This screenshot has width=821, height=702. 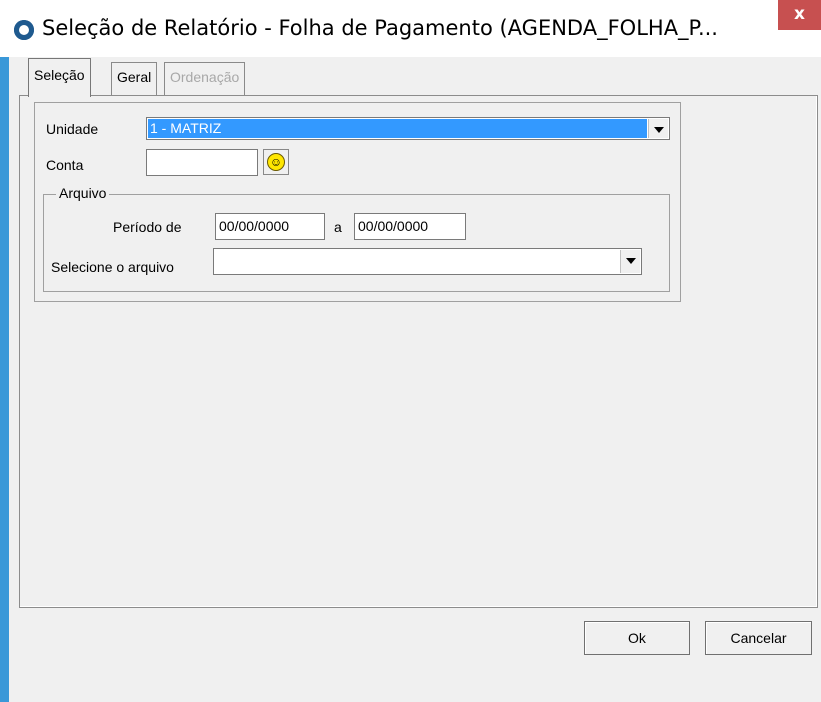 What do you see at coordinates (205, 78) in the screenshot?
I see `tab-ordenacao: Ordenação` at bounding box center [205, 78].